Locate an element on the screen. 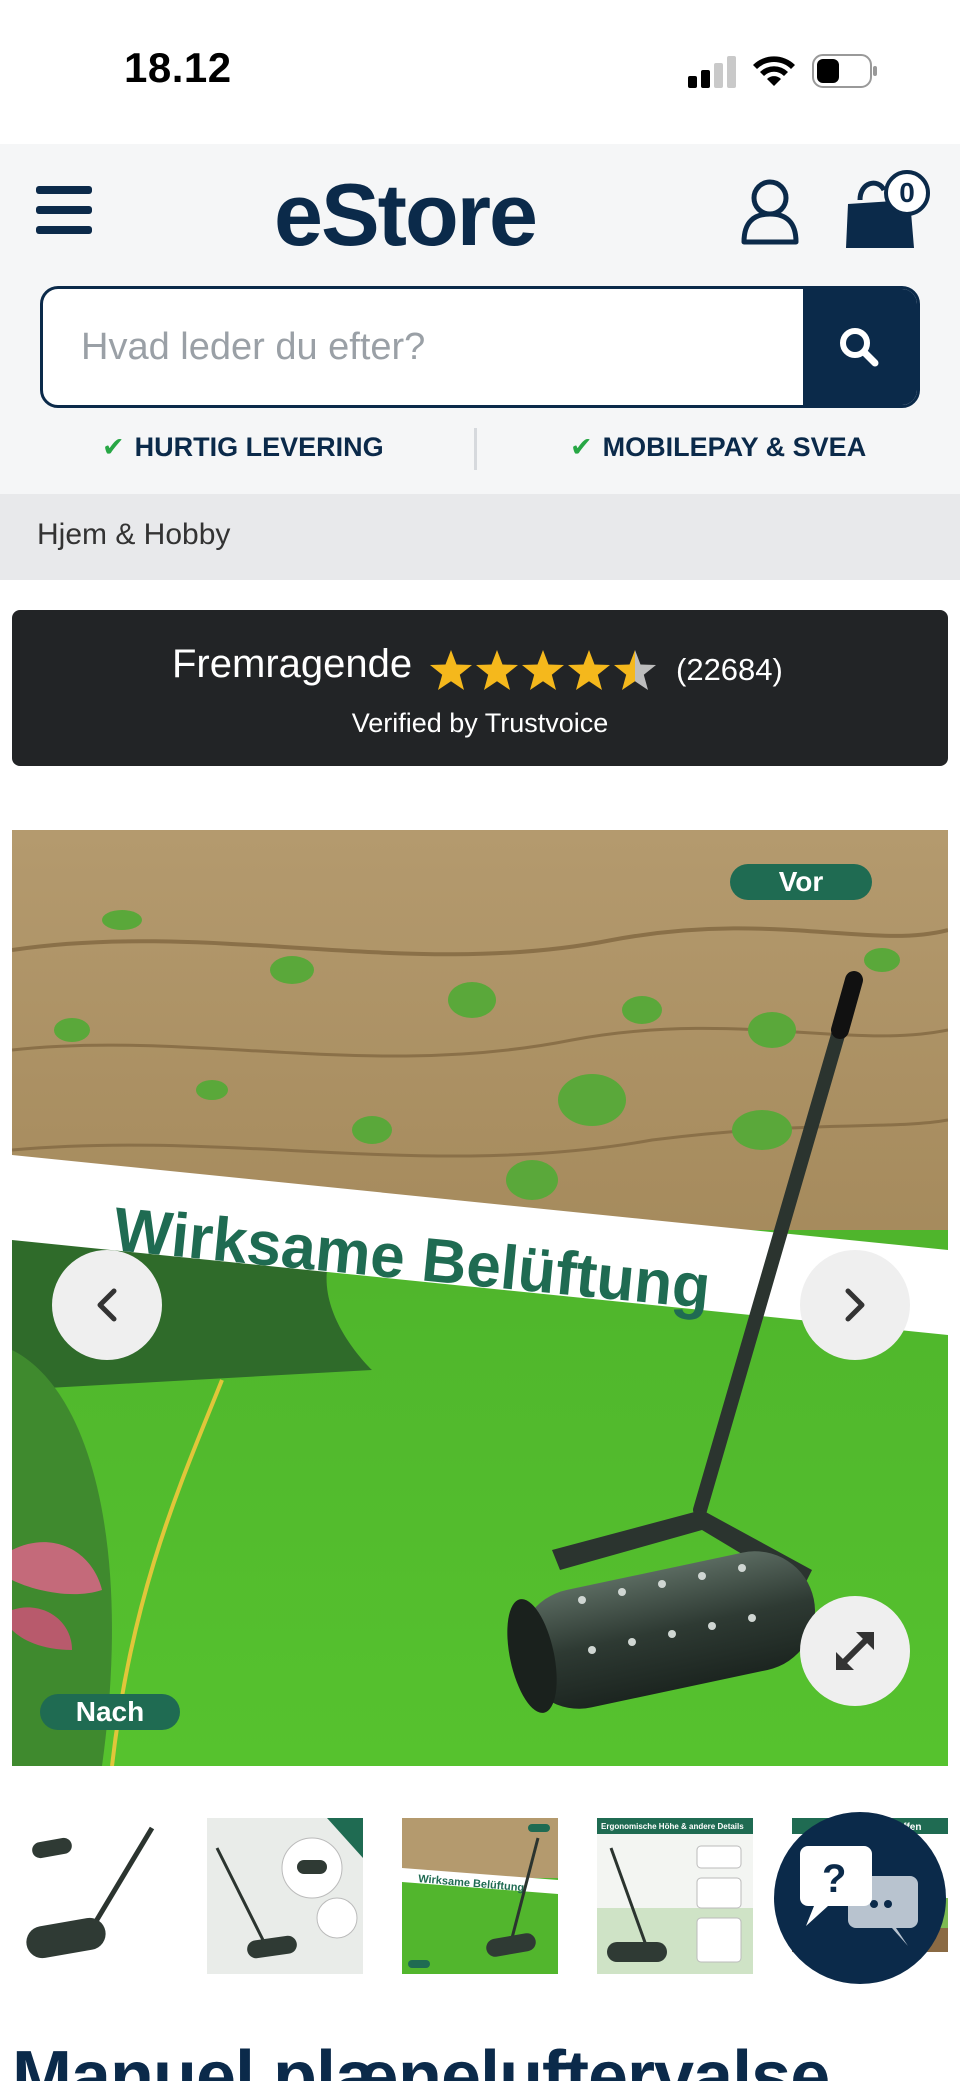 The image size is (960, 2081). usp-divider is located at coordinates (475, 449).